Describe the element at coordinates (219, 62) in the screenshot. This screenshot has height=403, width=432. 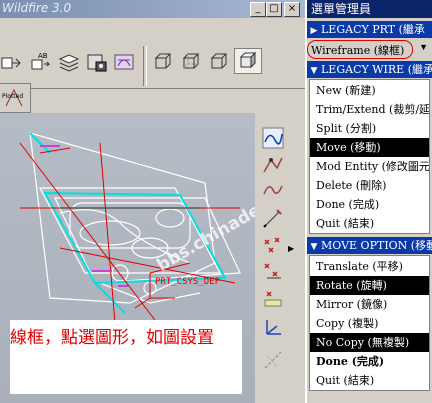
I see `no-hidden-icon` at that location.